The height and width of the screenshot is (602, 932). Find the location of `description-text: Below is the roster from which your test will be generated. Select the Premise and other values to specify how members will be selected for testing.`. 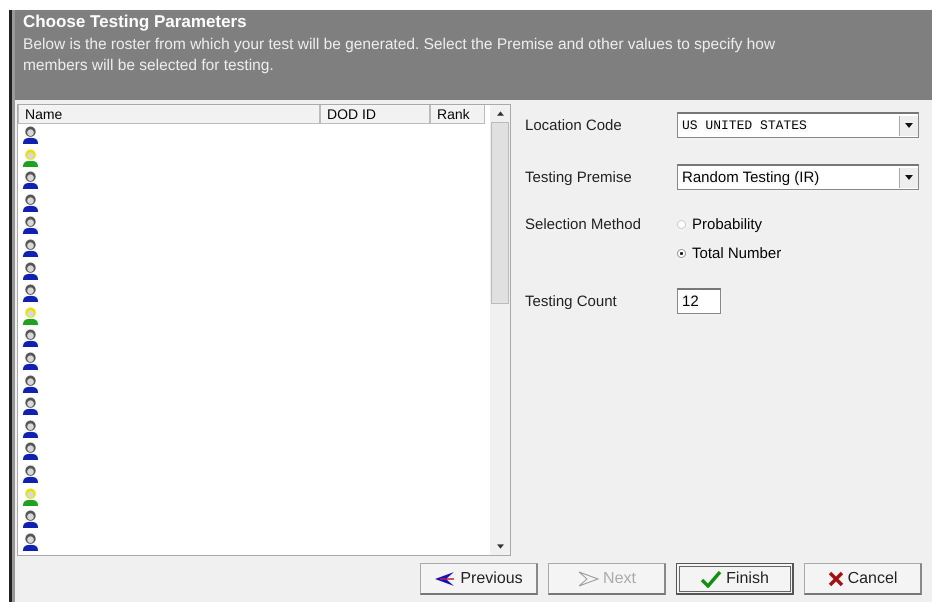

description-text: Below is the roster from which your test will be generated. Select the Premise and other values to specify how members will be selected for testing. is located at coordinates (399, 55).